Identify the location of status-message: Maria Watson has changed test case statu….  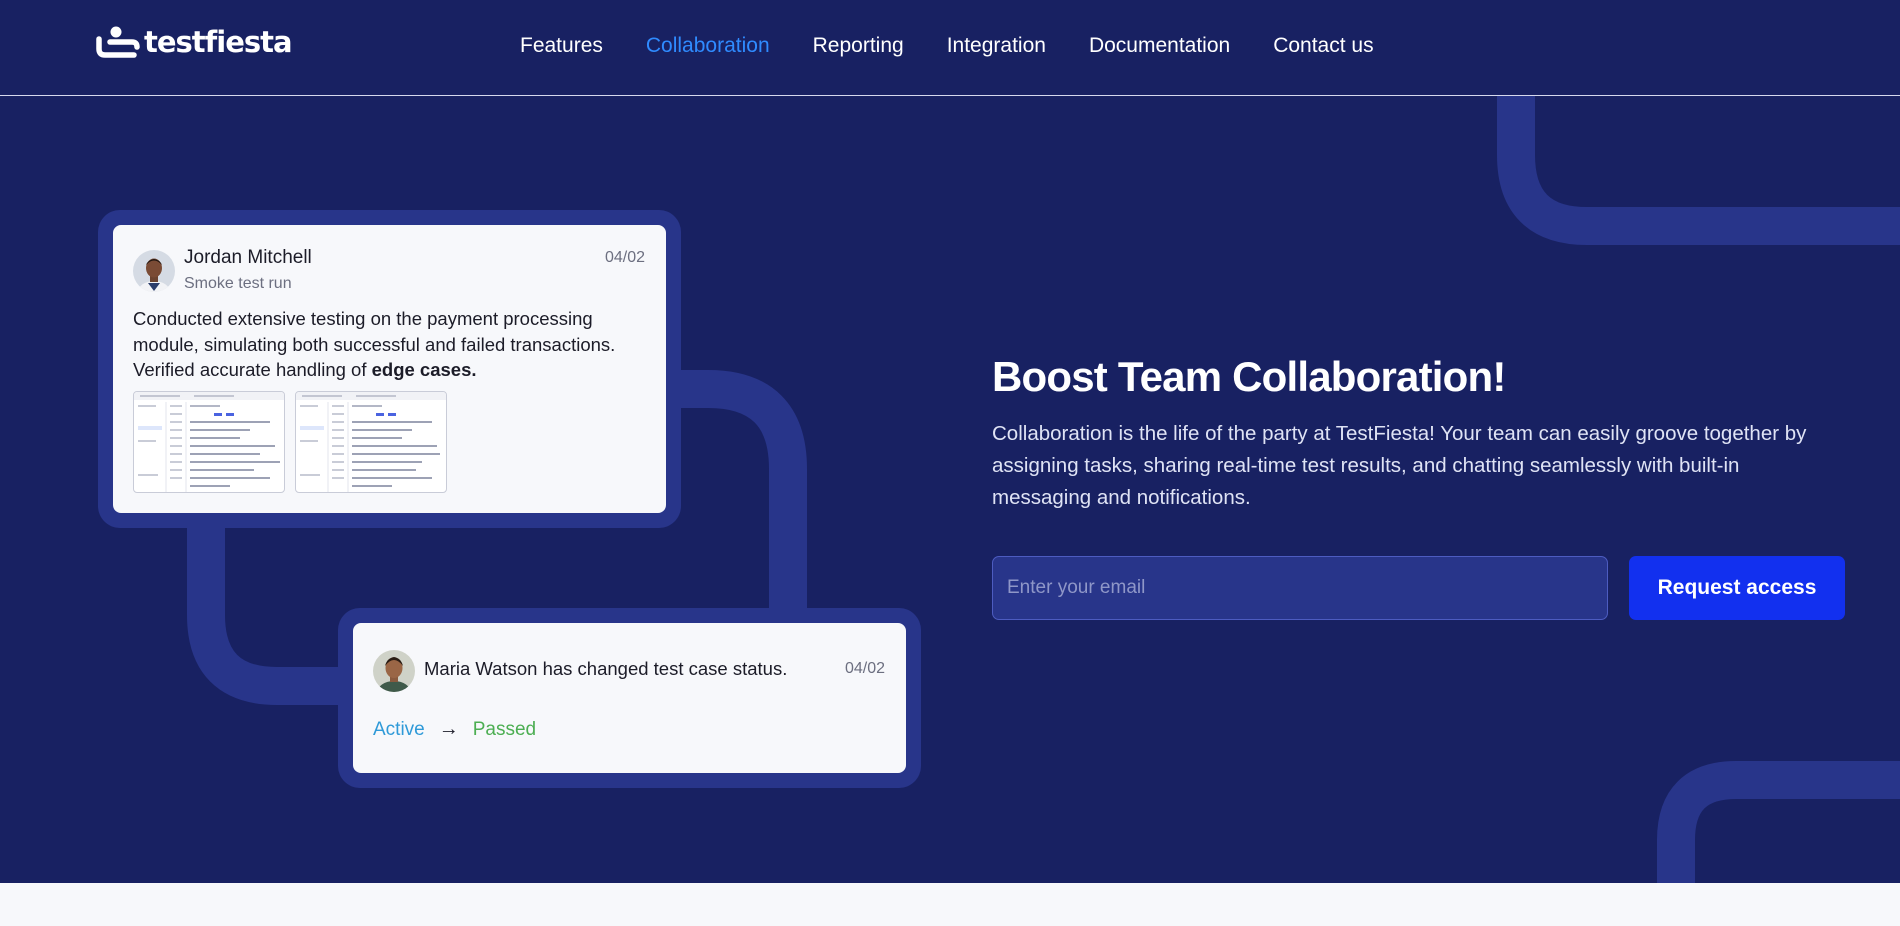
(606, 668).